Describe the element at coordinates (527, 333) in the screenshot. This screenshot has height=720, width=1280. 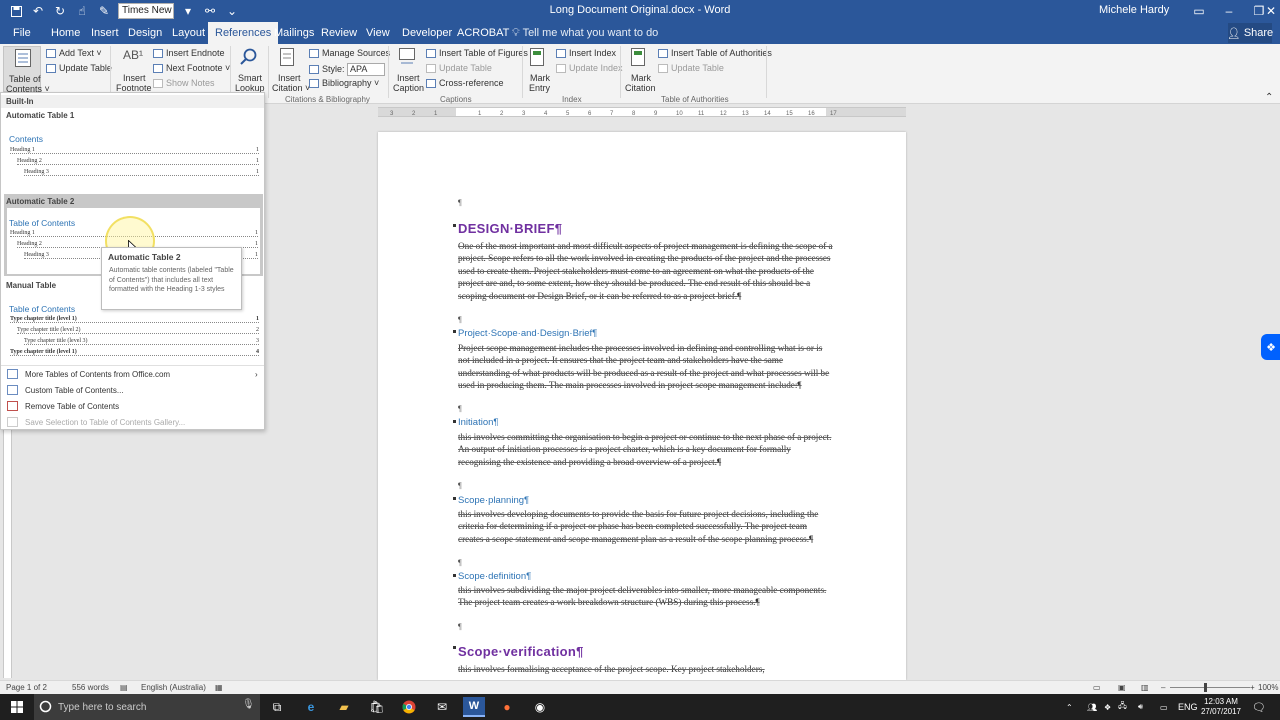
I see `heading-project-scope: Project·Scope·and·Design·Brief¶` at that location.